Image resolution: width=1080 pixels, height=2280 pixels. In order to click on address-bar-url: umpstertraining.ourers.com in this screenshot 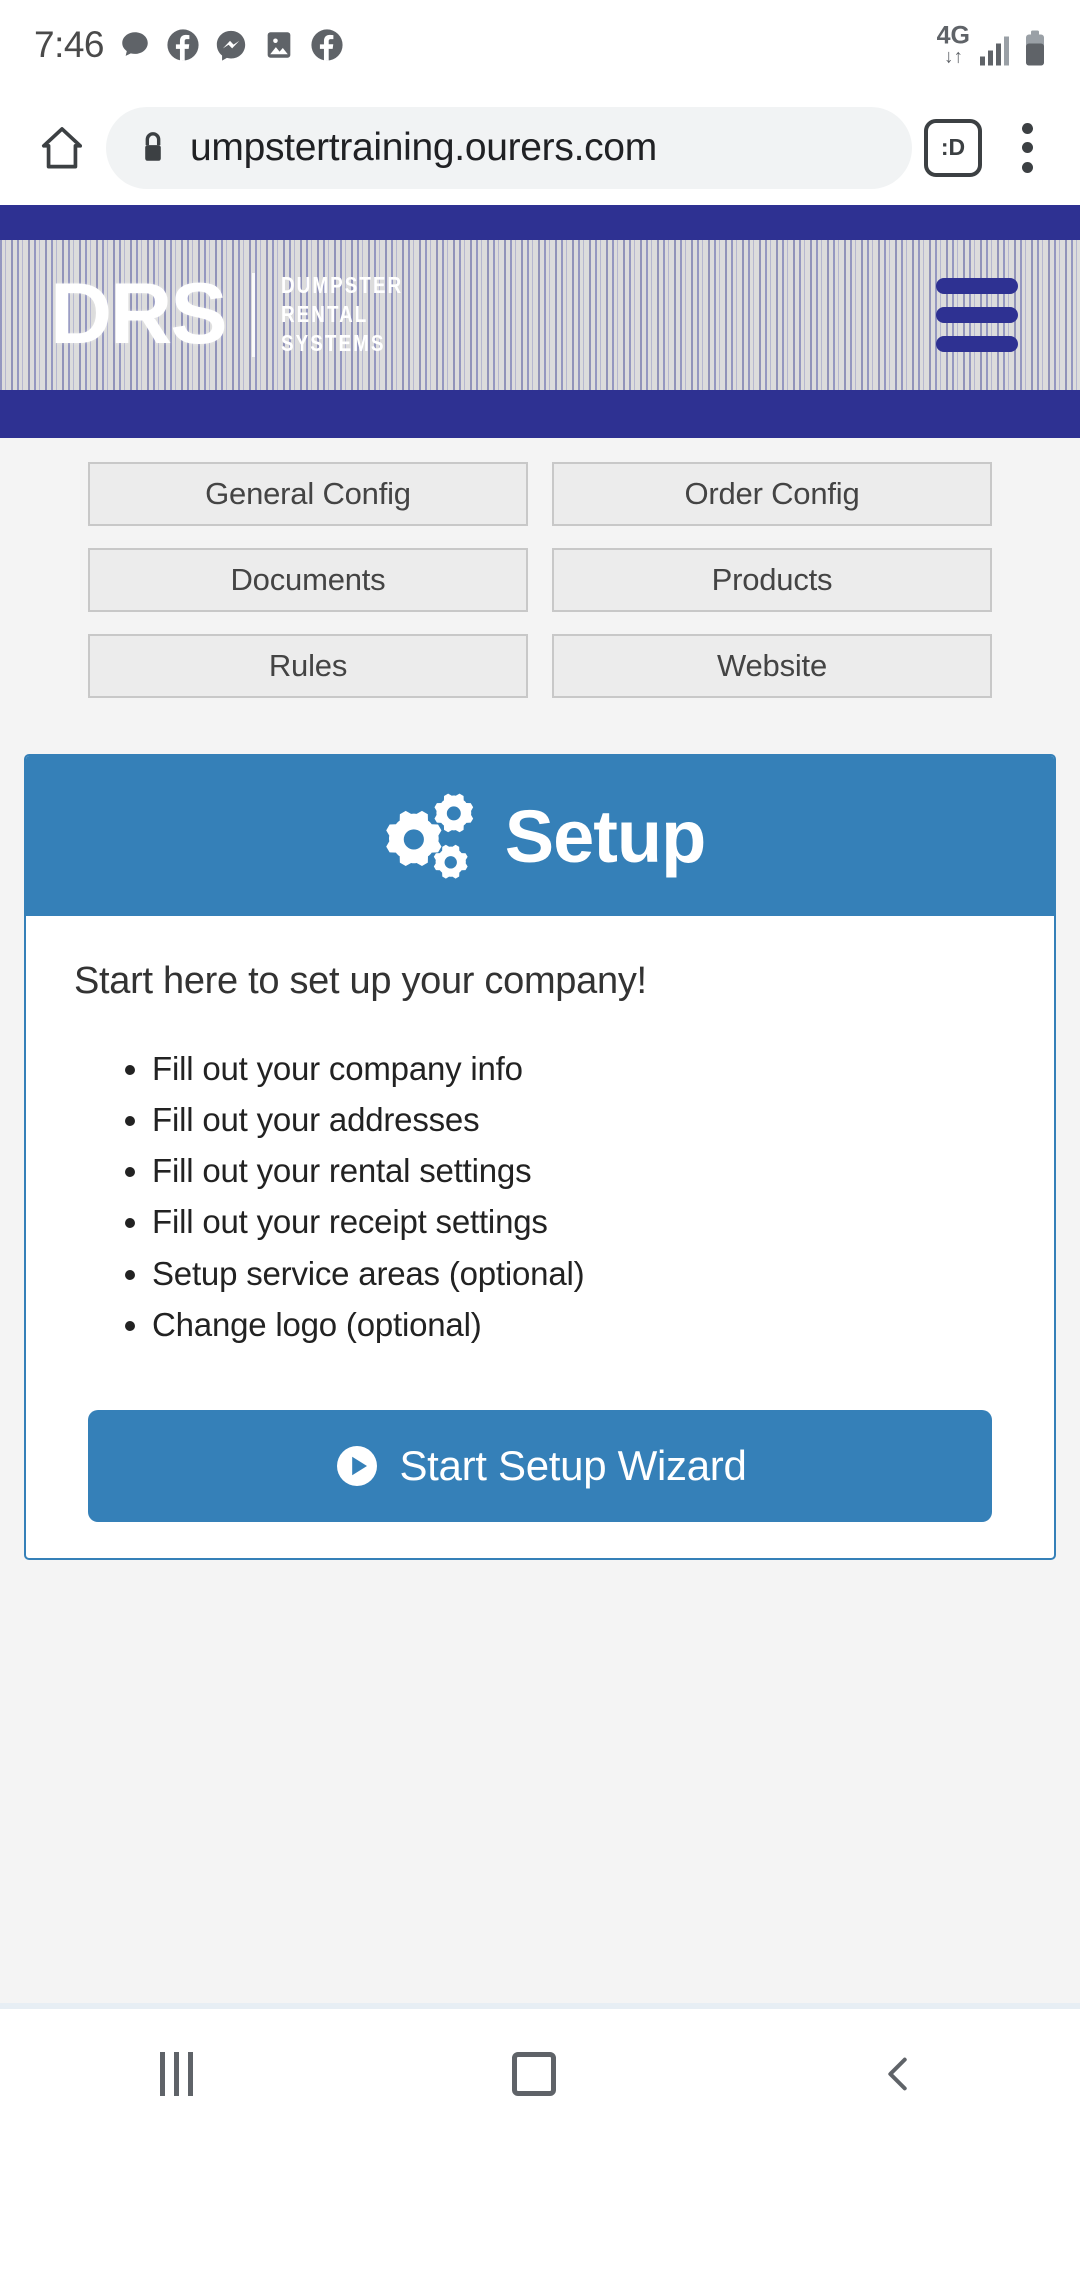, I will do `click(423, 147)`.